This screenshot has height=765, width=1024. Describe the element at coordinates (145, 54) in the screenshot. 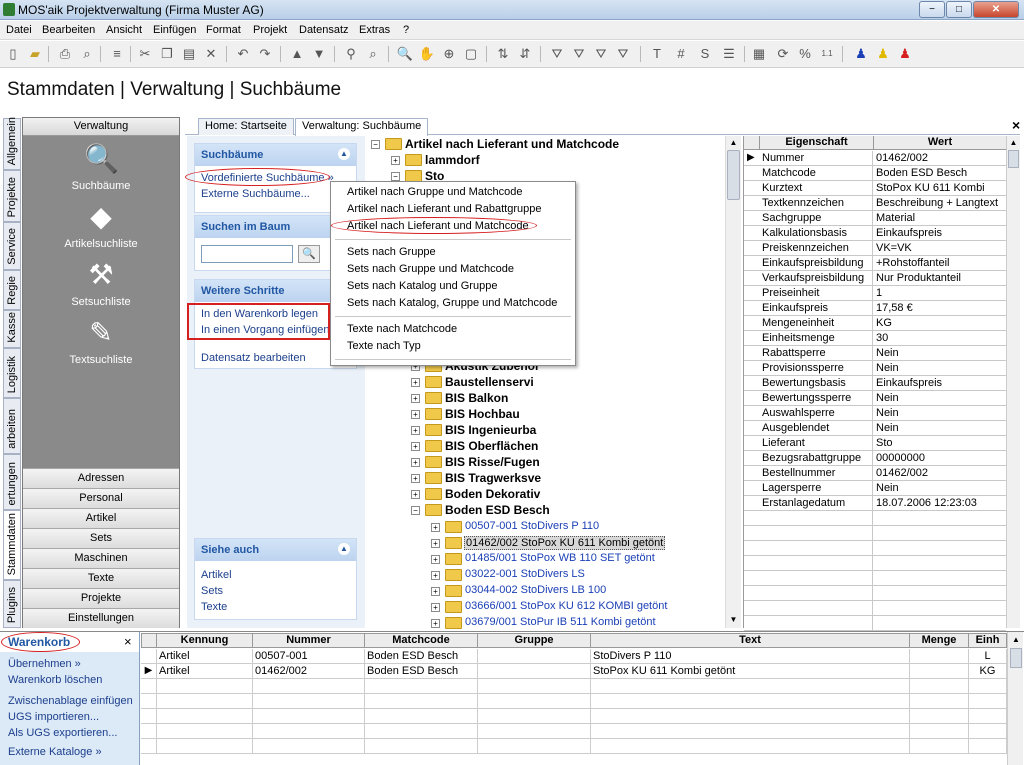

I see `cut-icon: ✂` at that location.